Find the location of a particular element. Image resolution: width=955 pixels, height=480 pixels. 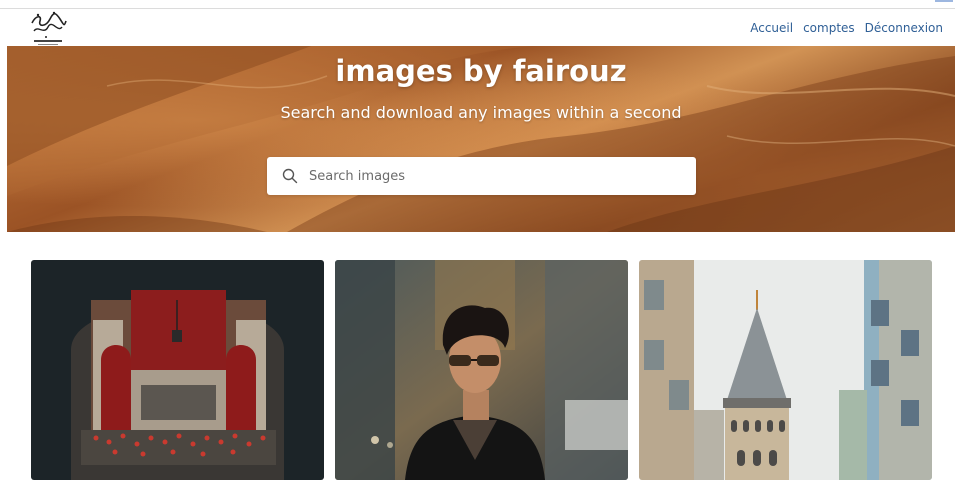

red-hall-archway-photo-icon is located at coordinates (177, 370).